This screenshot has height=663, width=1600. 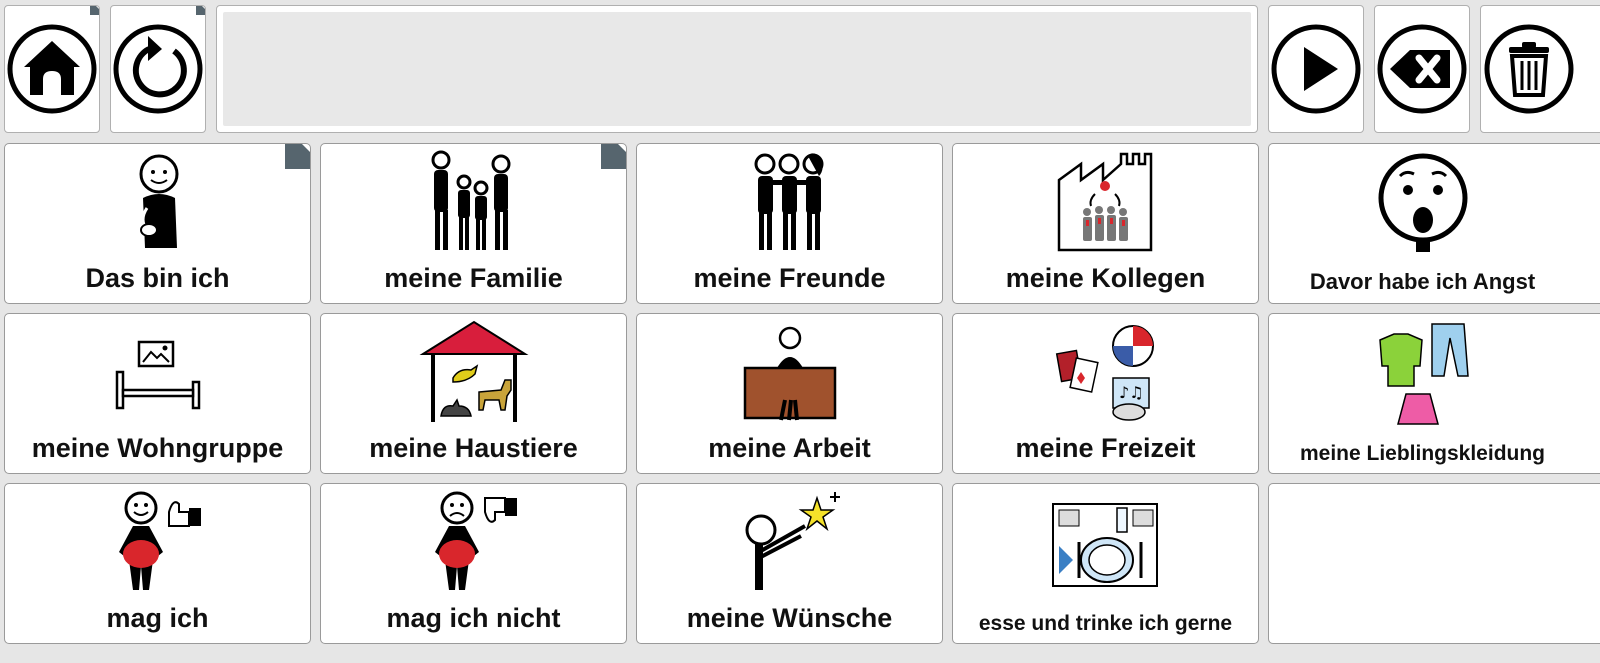 I want to click on tile-meine-wuensche: meine Wünsche, so click(x=789, y=563).